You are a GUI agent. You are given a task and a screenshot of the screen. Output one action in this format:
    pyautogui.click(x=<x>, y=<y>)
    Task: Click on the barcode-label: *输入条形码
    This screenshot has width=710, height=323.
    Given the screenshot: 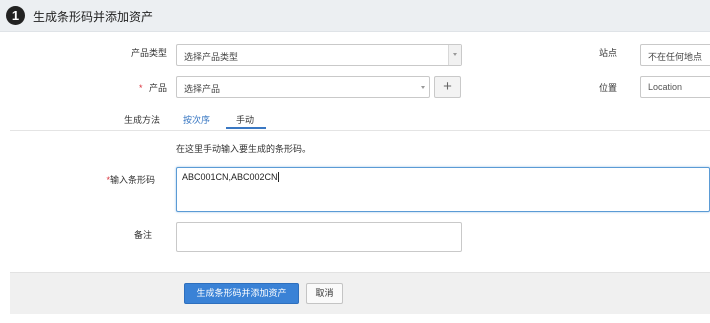 What is the action you would take?
    pyautogui.click(x=122, y=179)
    